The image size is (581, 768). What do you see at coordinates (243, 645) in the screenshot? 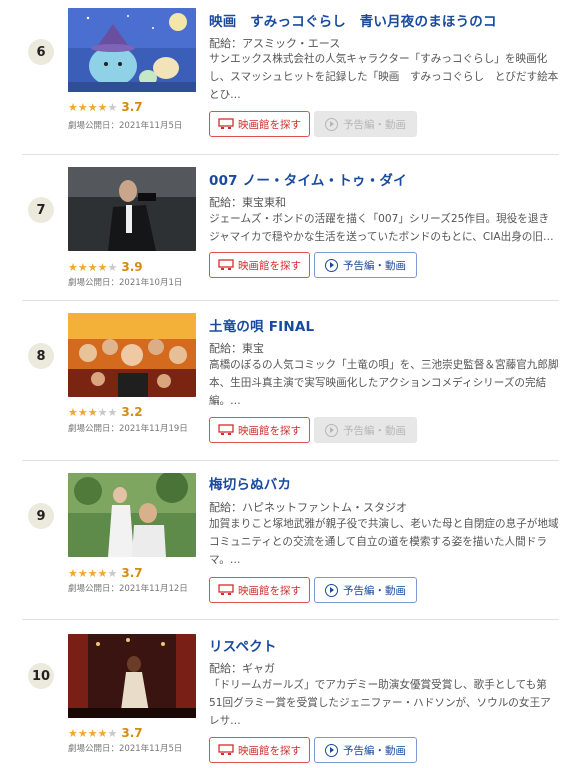
I see `movie-title: リスペクト` at bounding box center [243, 645].